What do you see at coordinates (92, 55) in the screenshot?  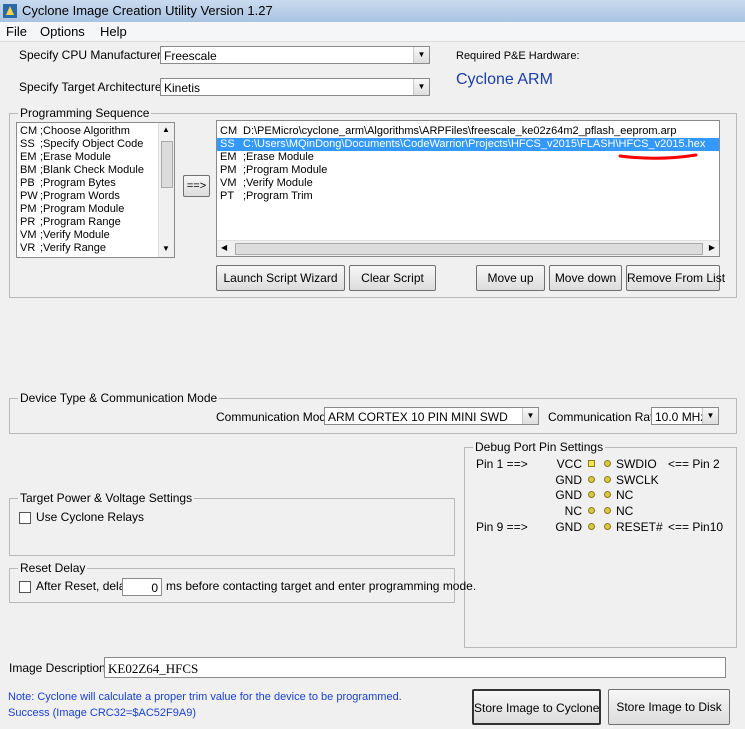 I see `cpu-label: Specify CPU Manufacturer:` at bounding box center [92, 55].